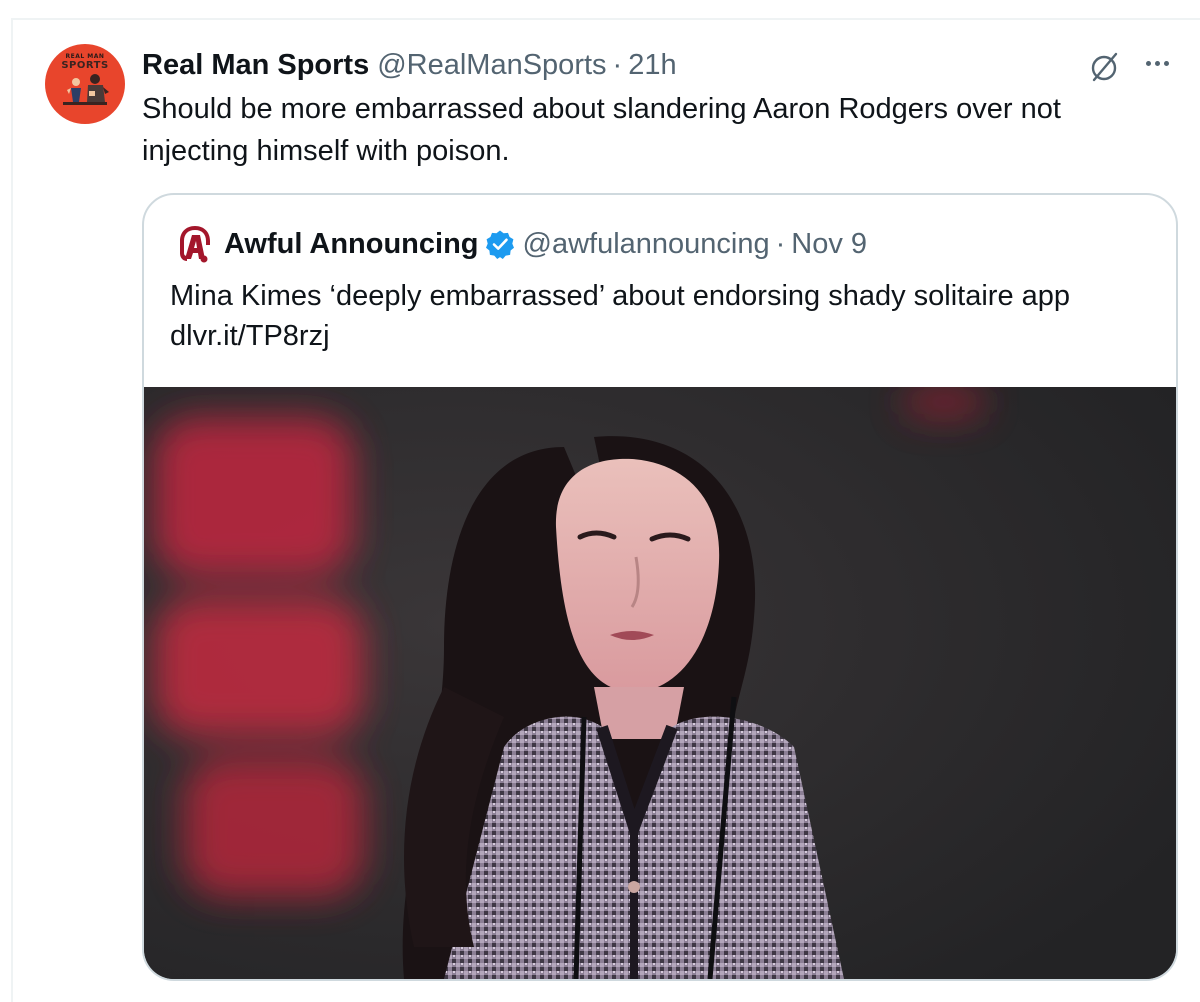  I want to click on post-header: Real Man Sports @RealManSports · 21h, so click(409, 65).